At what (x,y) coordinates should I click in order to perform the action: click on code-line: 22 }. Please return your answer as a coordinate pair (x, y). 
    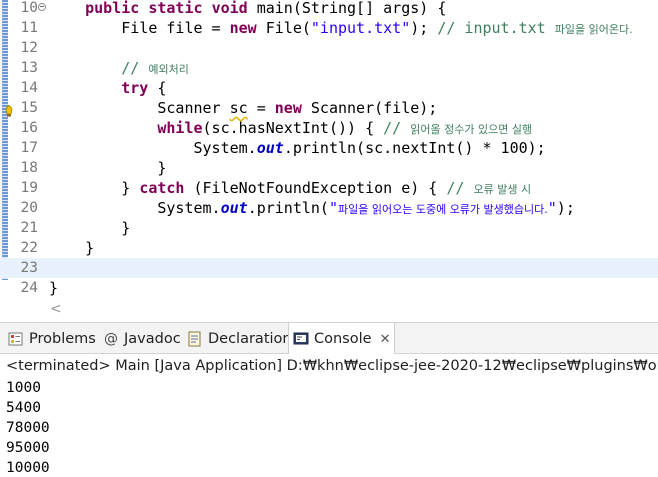
    Looking at the image, I should click on (329, 248).